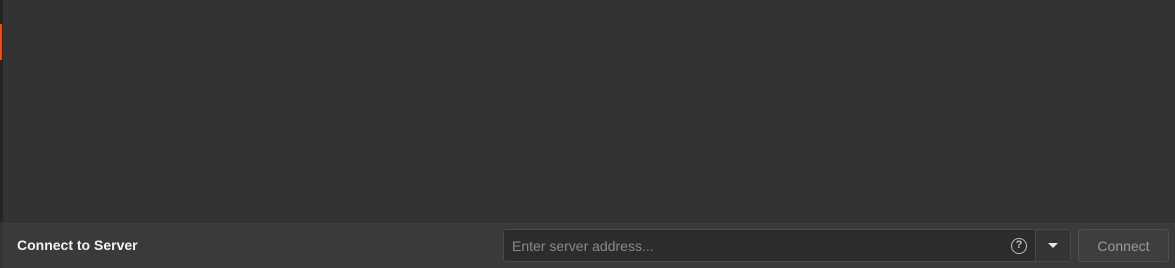 The height and width of the screenshot is (268, 1175). What do you see at coordinates (1019, 245) in the screenshot?
I see `help-icon: ?` at bounding box center [1019, 245].